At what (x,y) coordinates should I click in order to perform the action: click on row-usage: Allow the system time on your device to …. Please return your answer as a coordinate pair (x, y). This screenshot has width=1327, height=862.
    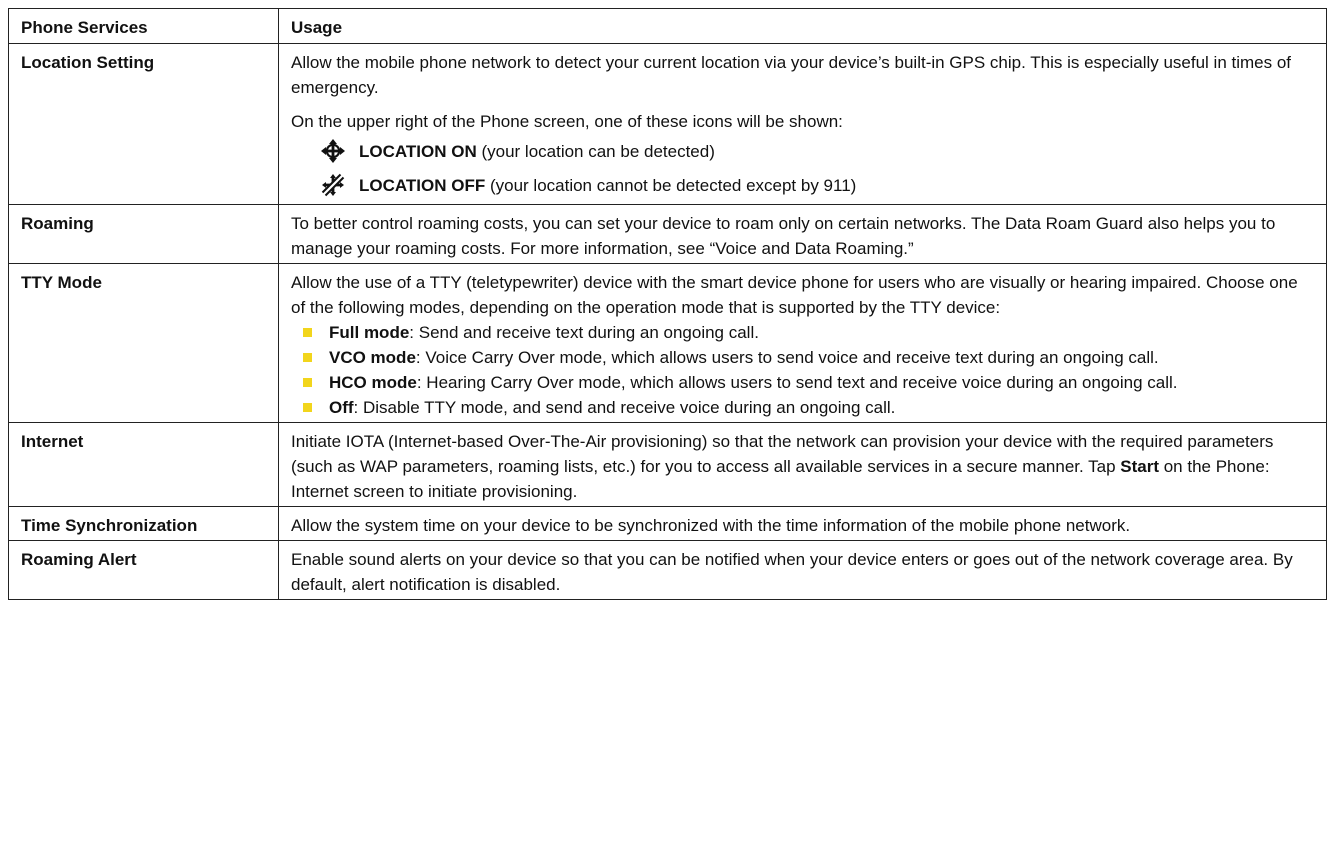
    Looking at the image, I should click on (802, 523).